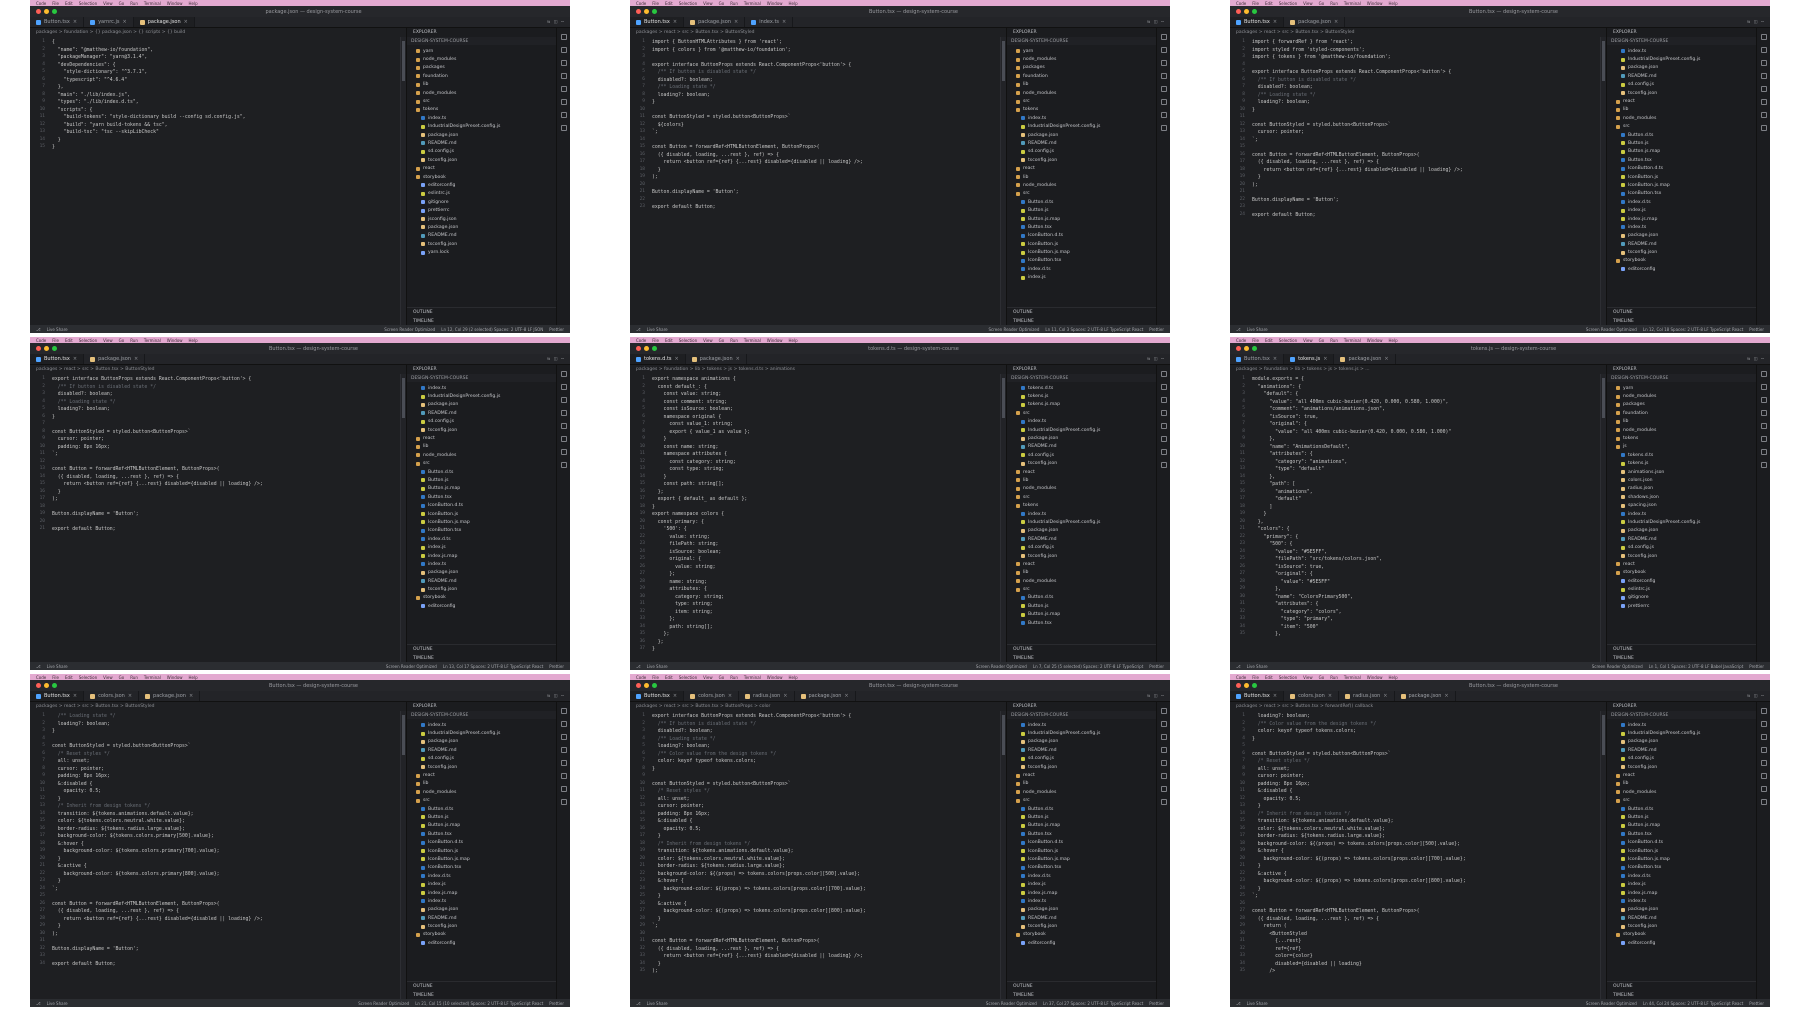 This screenshot has width=1800, height=1011. Describe the element at coordinates (109, 22) in the screenshot. I see `editor-tab: yarnrc.js ×` at that location.